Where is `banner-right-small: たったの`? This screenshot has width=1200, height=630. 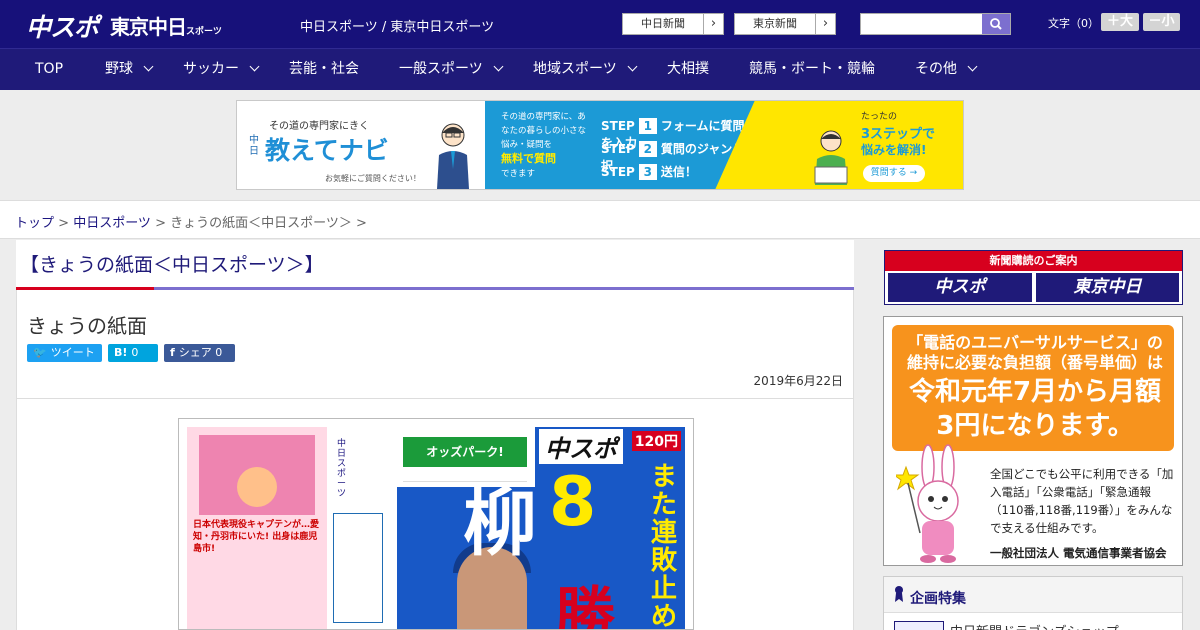 banner-right-small: たったの is located at coordinates (879, 117).